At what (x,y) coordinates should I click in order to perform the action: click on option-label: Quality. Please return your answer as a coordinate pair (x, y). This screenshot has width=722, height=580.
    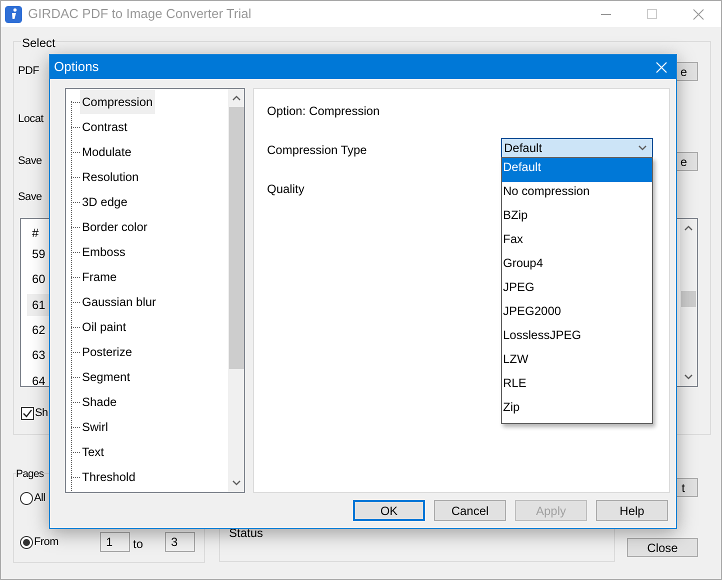
    Looking at the image, I should click on (285, 189).